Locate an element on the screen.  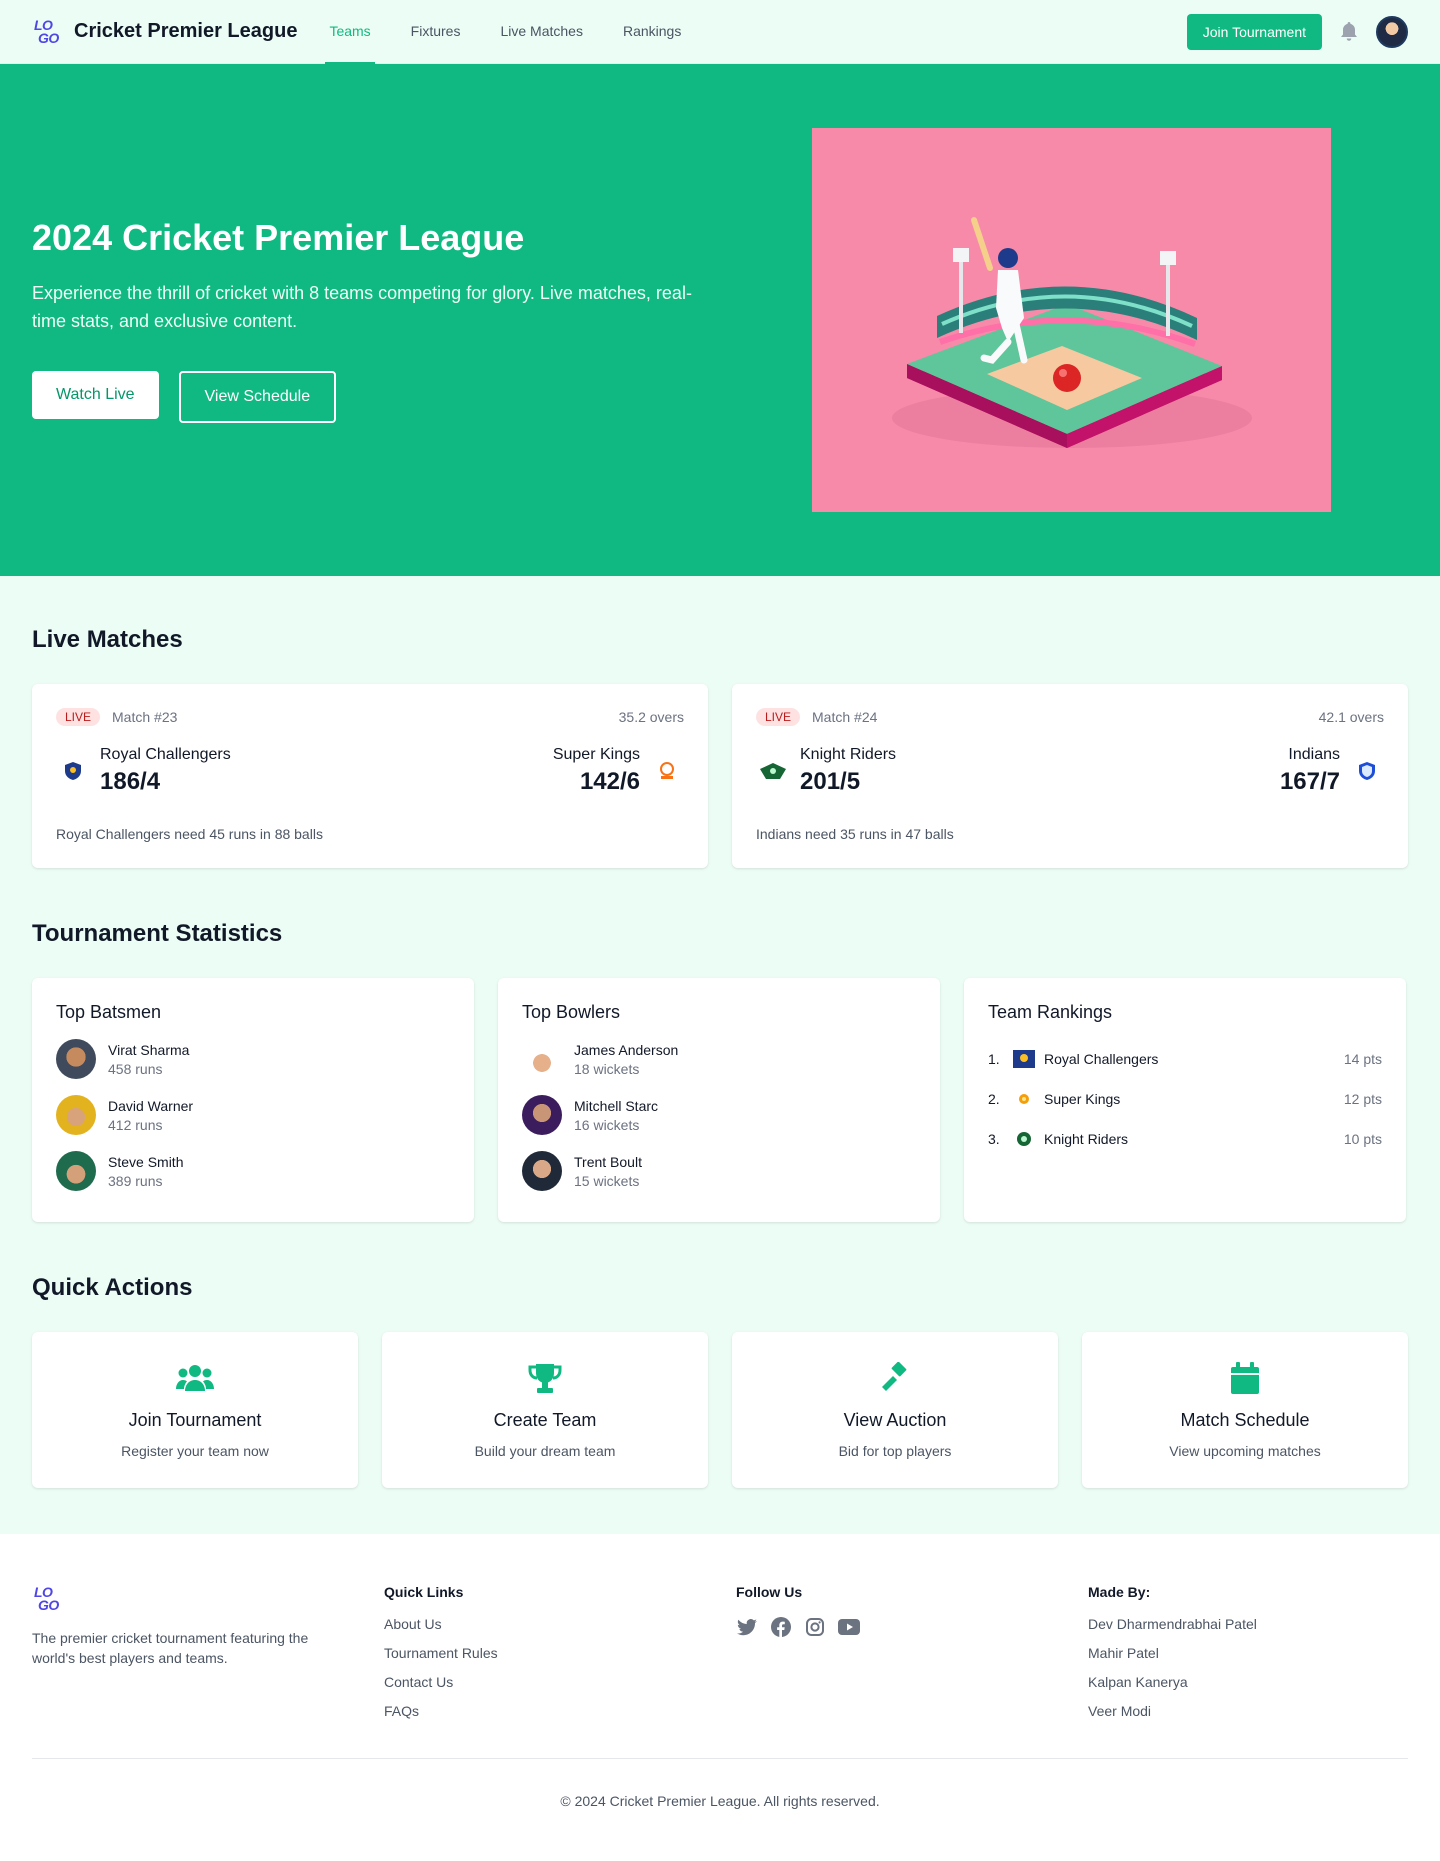
team-score: 186/4 is located at coordinates (130, 781).